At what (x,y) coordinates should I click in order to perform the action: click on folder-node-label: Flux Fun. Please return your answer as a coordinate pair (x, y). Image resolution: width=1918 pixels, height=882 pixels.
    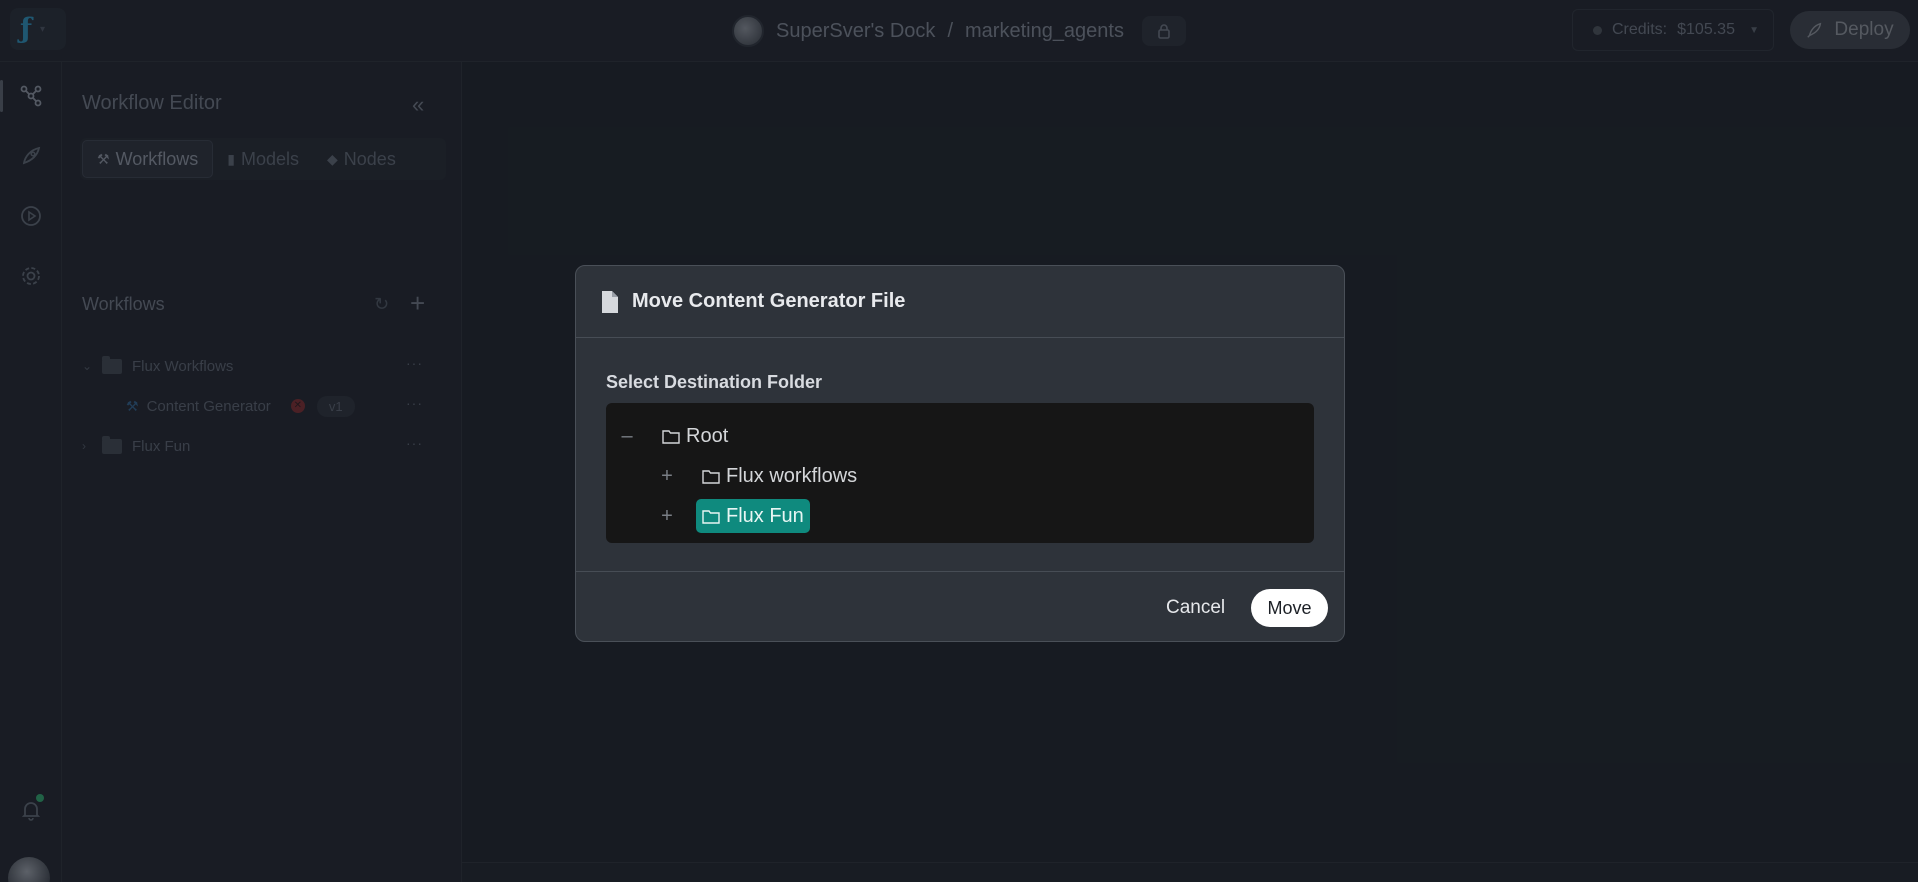
    Looking at the image, I should click on (753, 516).